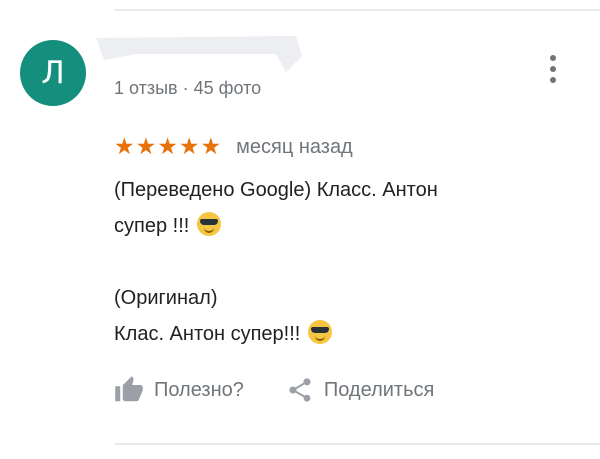 Image resolution: width=600 pixels, height=459 pixels. I want to click on more-options-button, so click(553, 72).